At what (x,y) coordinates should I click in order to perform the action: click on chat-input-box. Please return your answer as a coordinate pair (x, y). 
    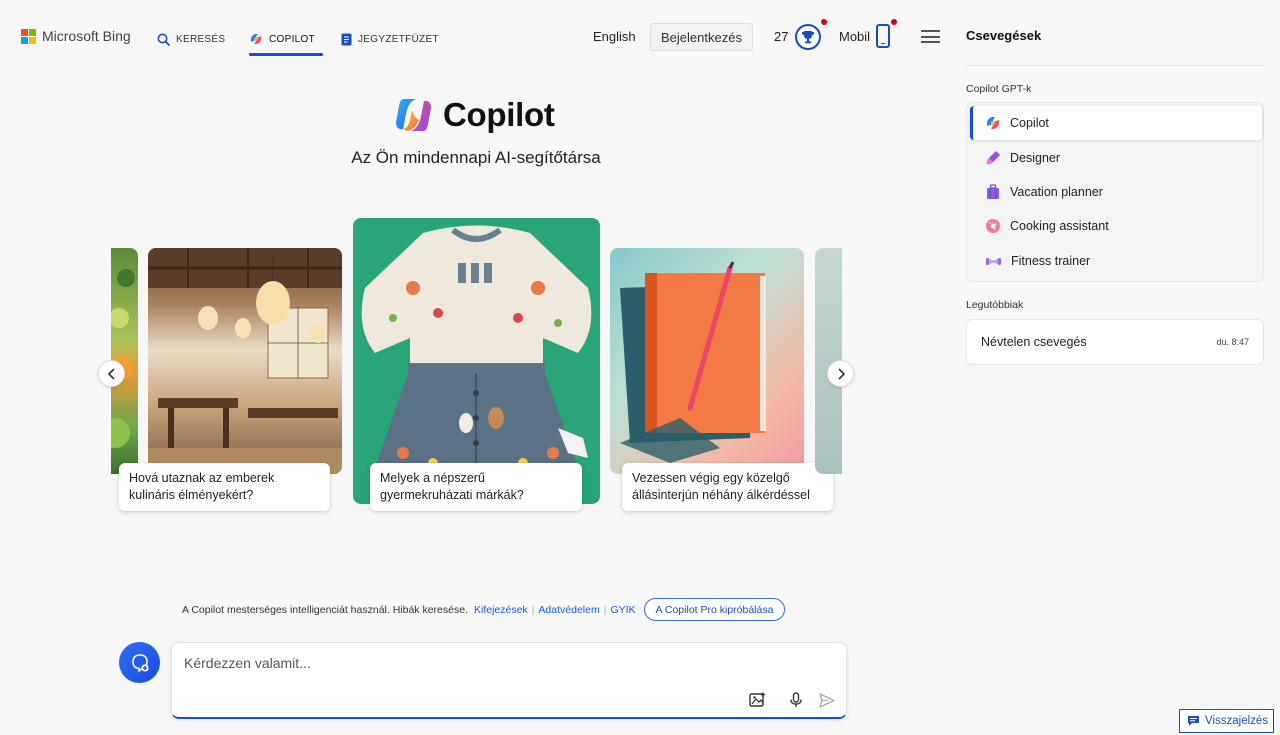
    Looking at the image, I should click on (509, 680).